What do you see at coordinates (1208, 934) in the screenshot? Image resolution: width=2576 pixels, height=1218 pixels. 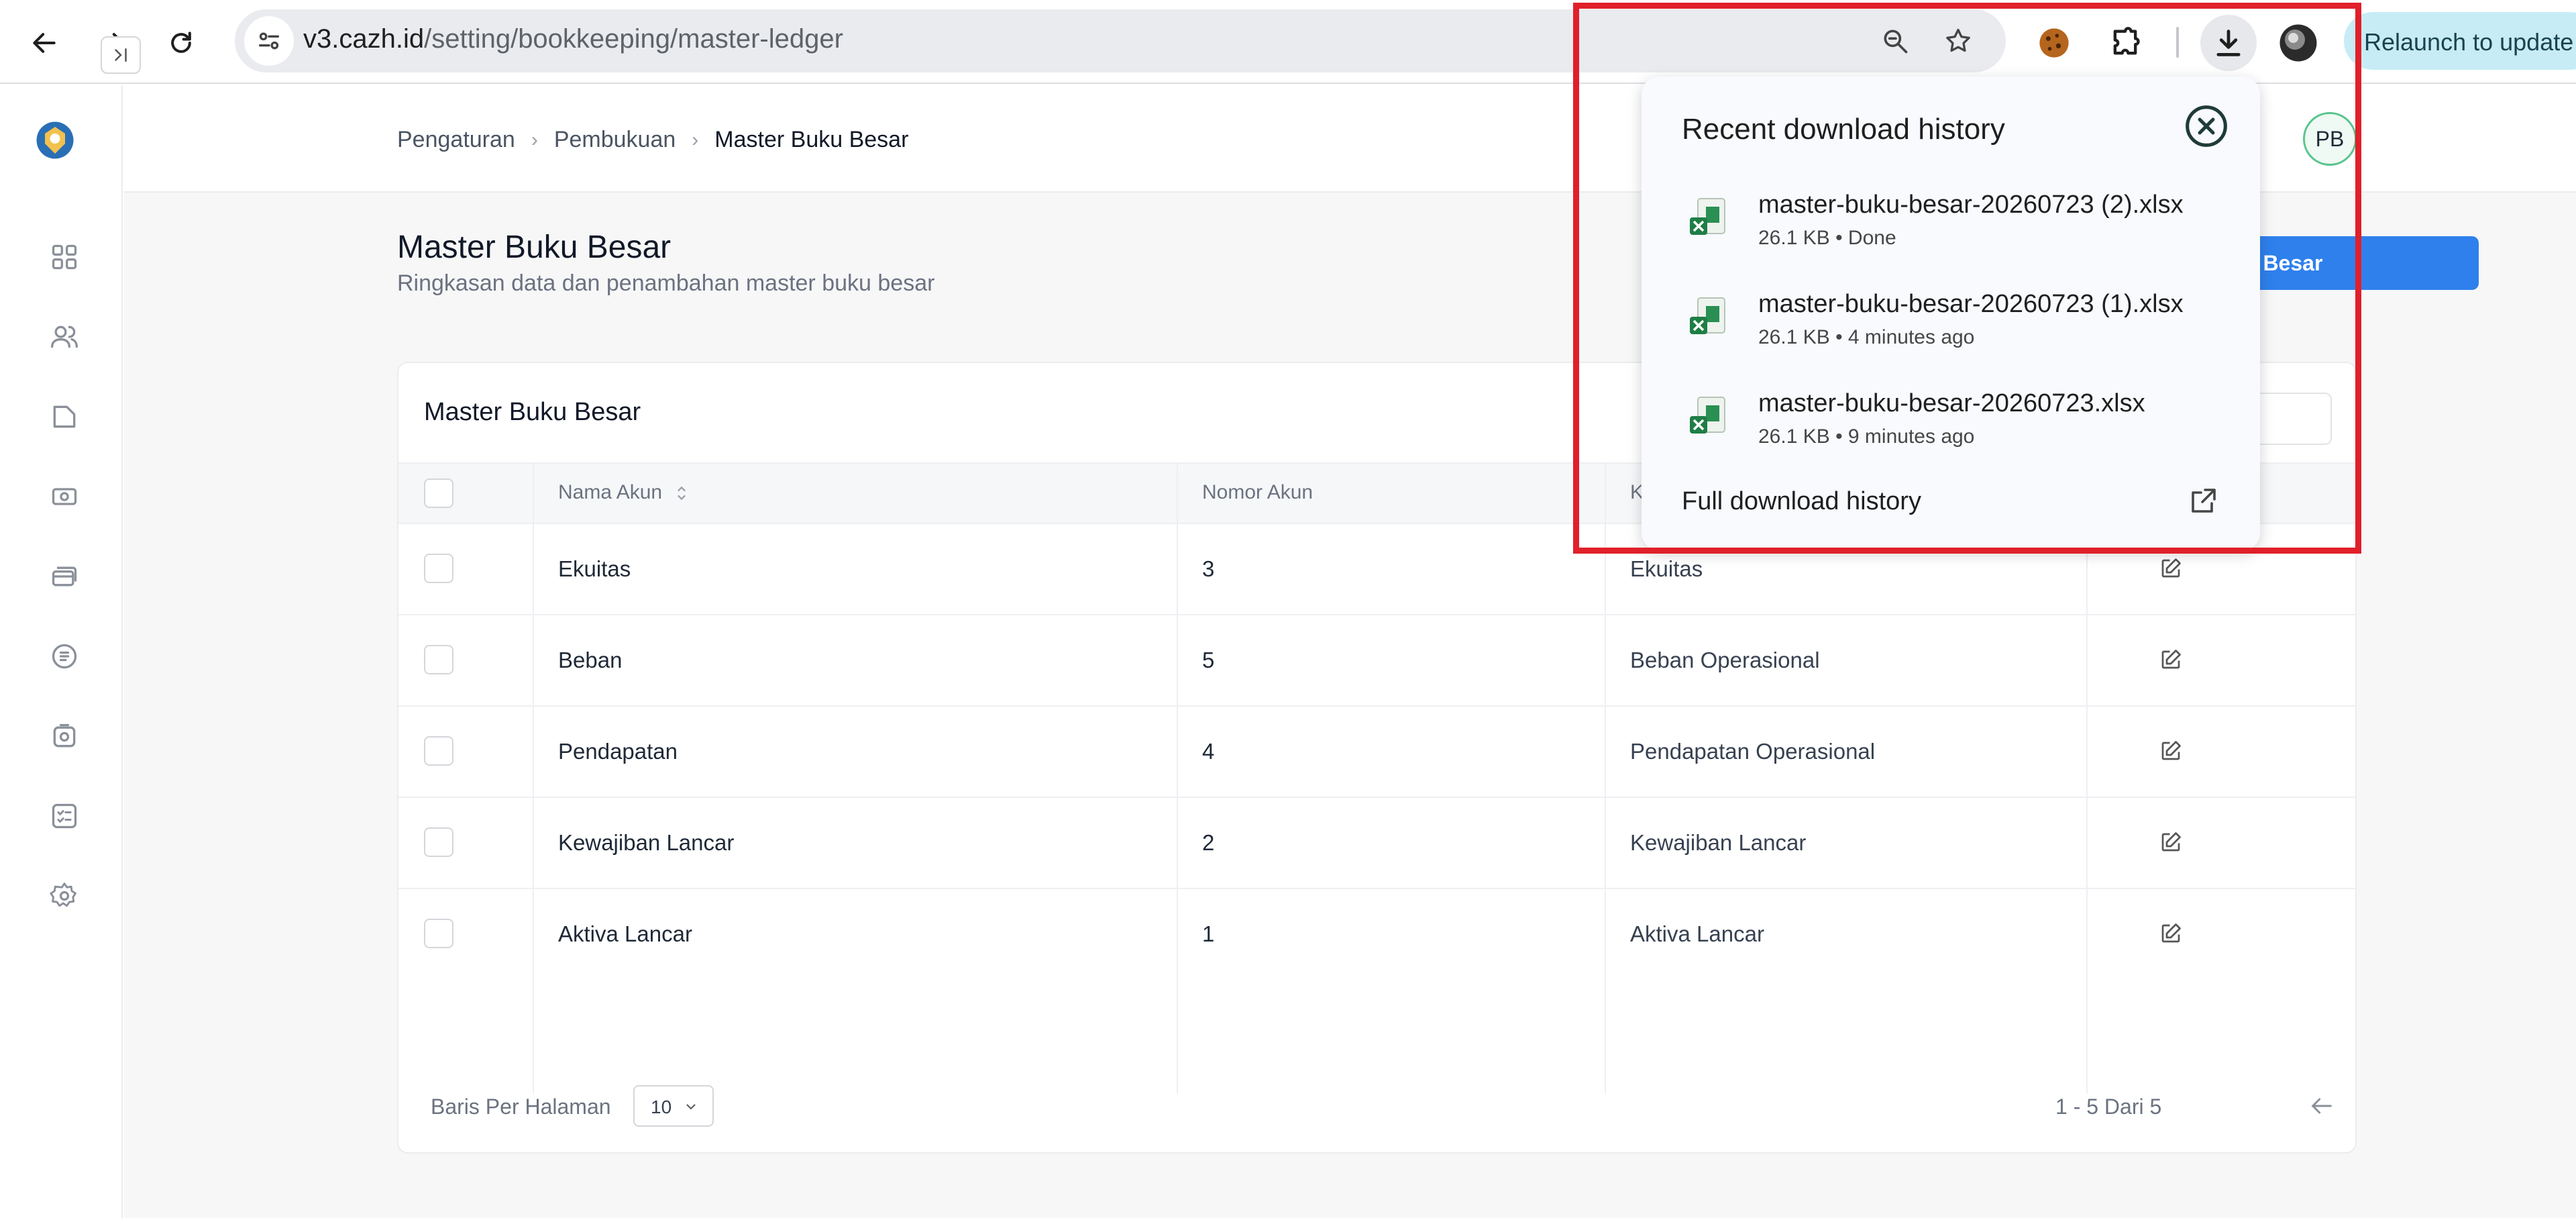 I see `cell-nomor-akun: 1` at bounding box center [1208, 934].